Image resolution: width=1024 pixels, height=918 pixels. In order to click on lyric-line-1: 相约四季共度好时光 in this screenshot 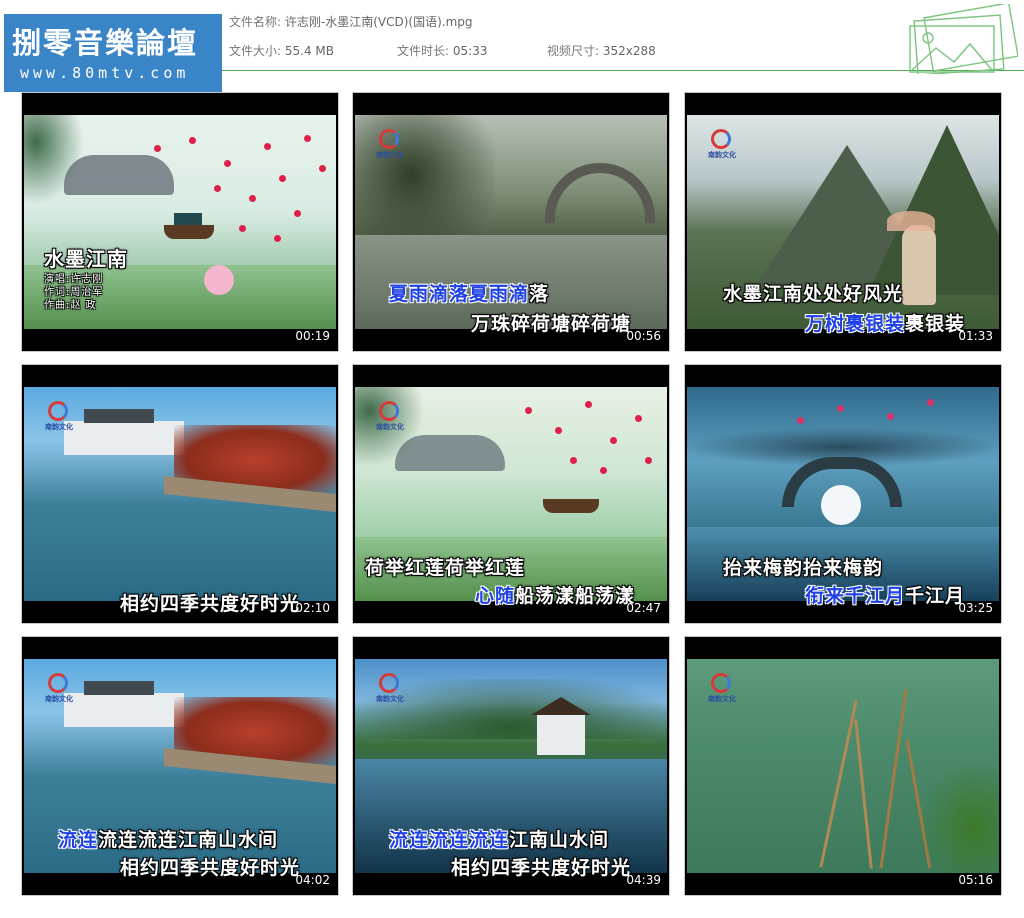, I will do `click(210, 604)`.